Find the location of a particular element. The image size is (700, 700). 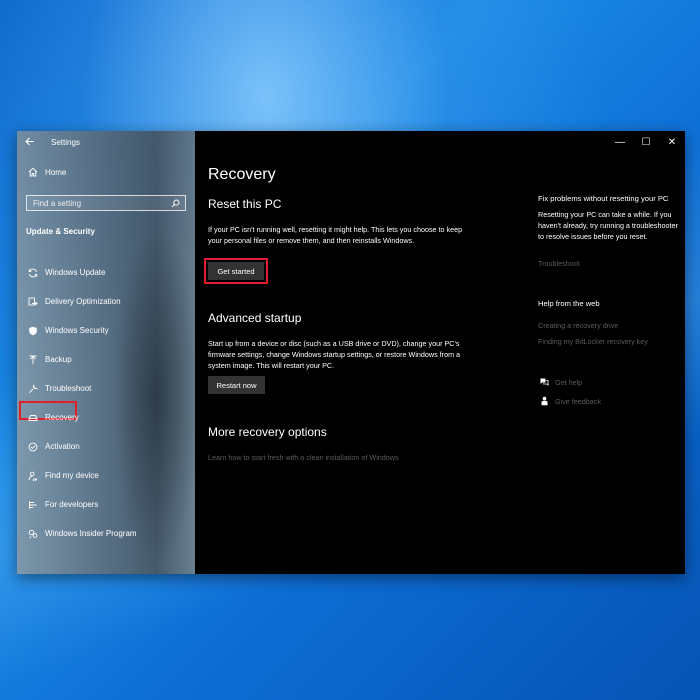

sidebar-item-label: Troubleshoot is located at coordinates (68, 388).